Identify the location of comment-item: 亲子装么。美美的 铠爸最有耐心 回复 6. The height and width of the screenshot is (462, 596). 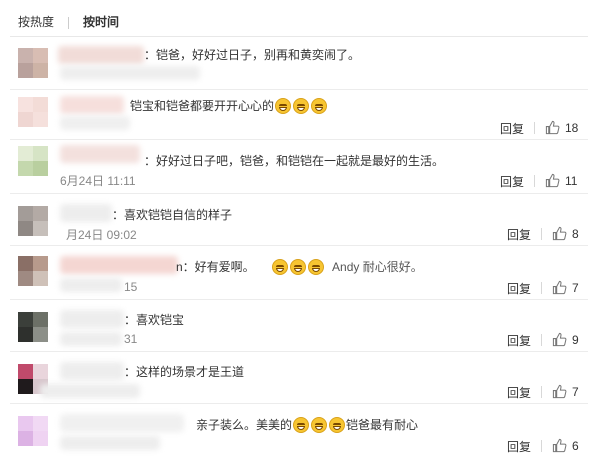
(298, 433).